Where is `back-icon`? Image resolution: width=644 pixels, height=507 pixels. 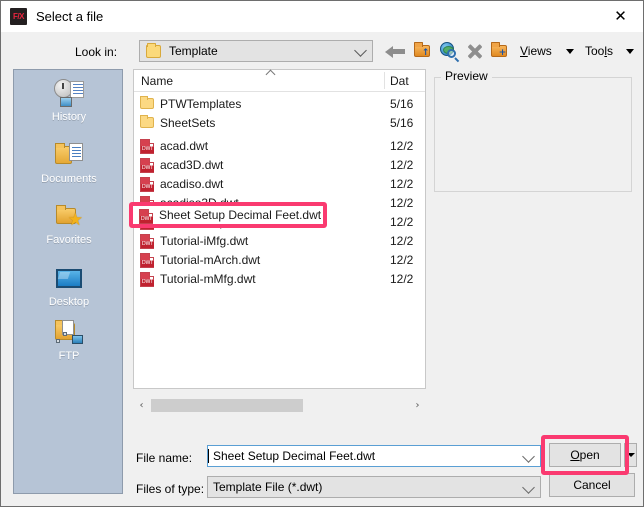
back-icon is located at coordinates (395, 52).